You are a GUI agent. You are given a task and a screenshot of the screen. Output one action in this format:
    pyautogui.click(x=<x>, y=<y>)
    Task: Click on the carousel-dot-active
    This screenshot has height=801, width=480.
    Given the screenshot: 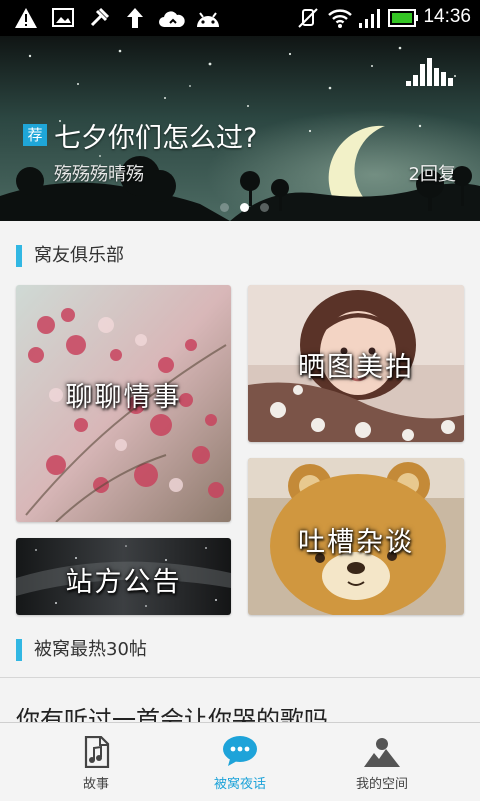 What is the action you would take?
    pyautogui.click(x=244, y=207)
    